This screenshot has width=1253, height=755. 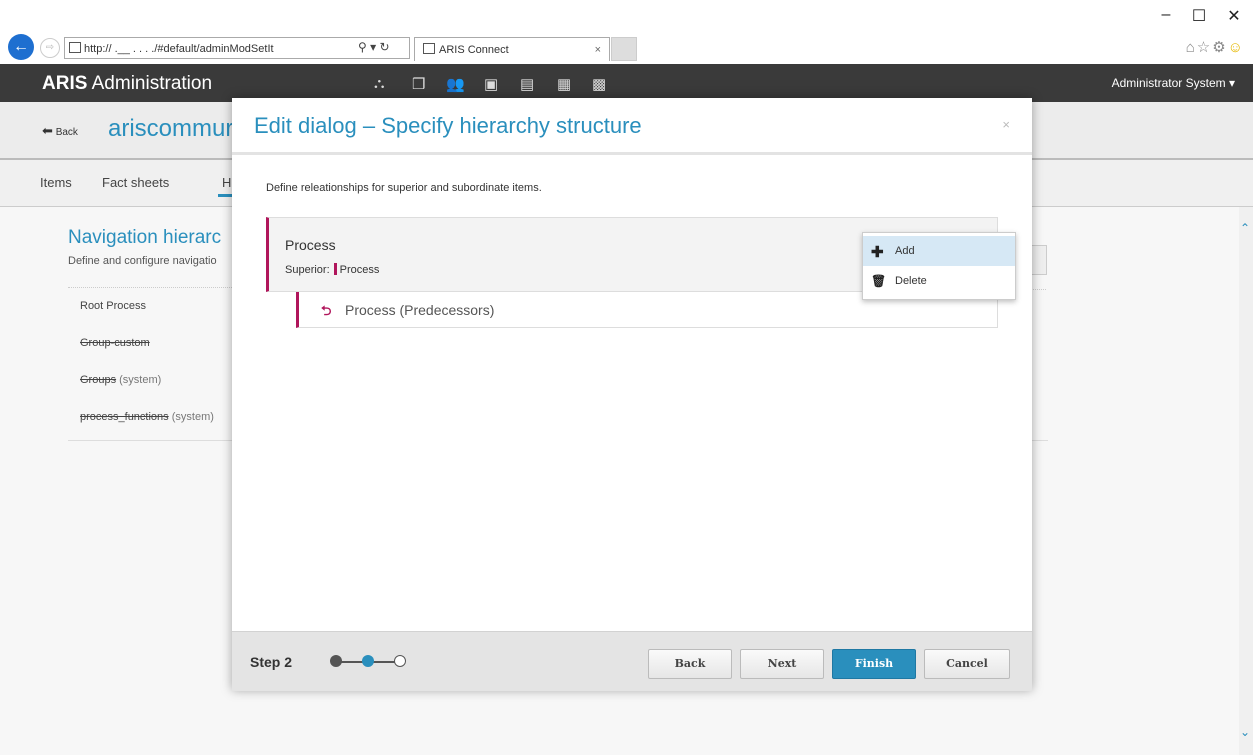 I want to click on context-menu: ✚ Add 🗑 Delete, so click(x=939, y=266).